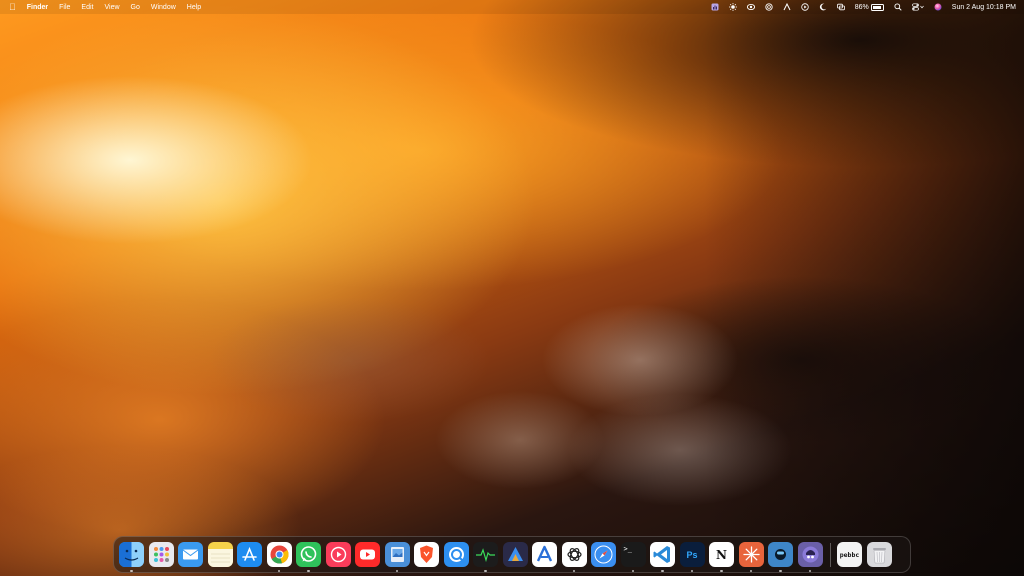  Describe the element at coordinates (633, 557) in the screenshot. I see `dock-app-terminal: >_` at that location.